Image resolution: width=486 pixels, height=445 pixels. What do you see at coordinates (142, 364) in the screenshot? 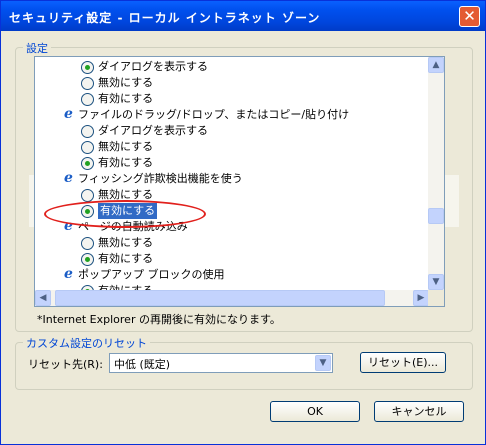
I see `reset-level-value: 中低 (既定)` at bounding box center [142, 364].